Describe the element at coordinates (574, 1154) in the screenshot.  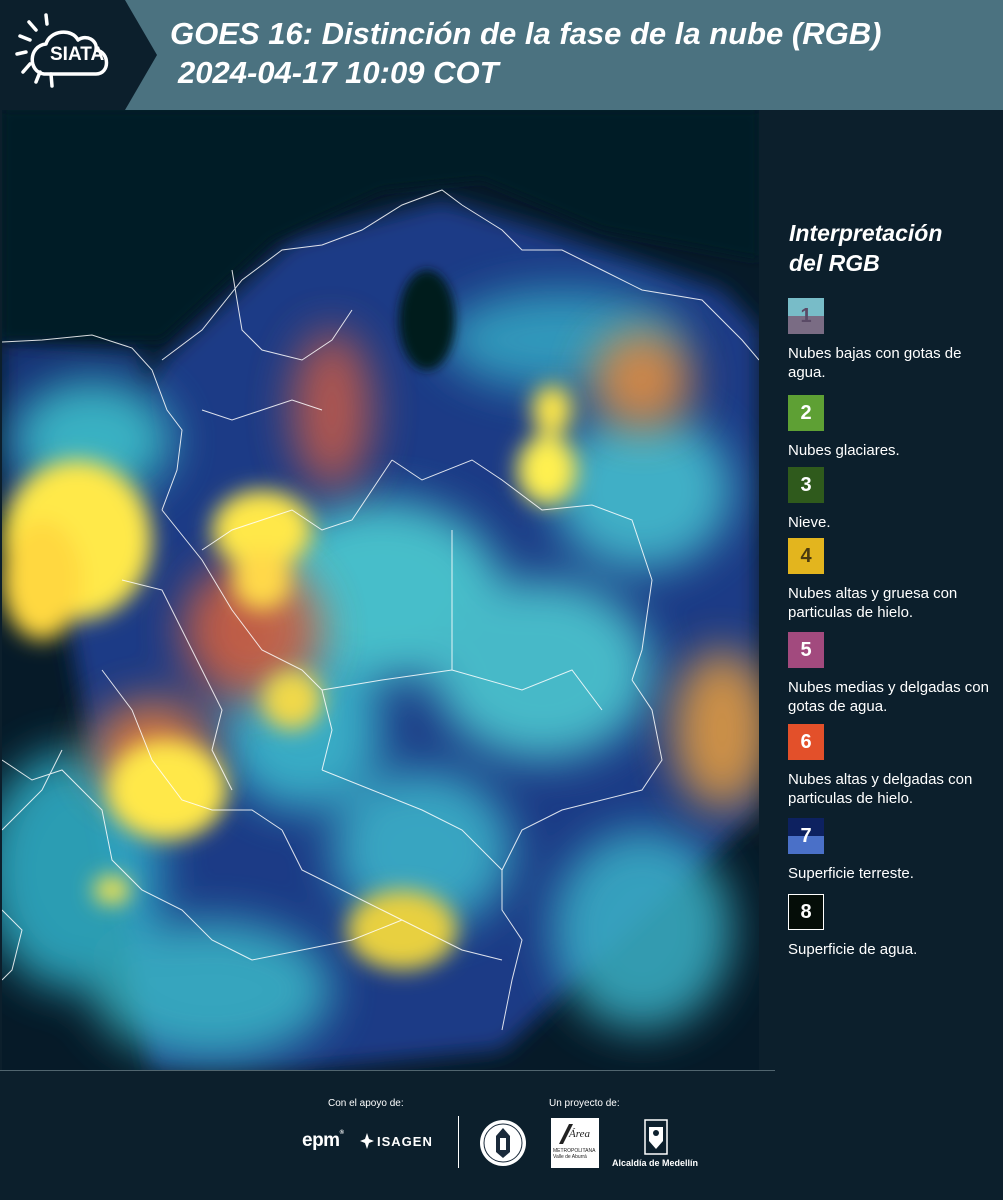
I see `area-metropolitana-caption: METROPOLITANA Valle de Aburrá` at that location.